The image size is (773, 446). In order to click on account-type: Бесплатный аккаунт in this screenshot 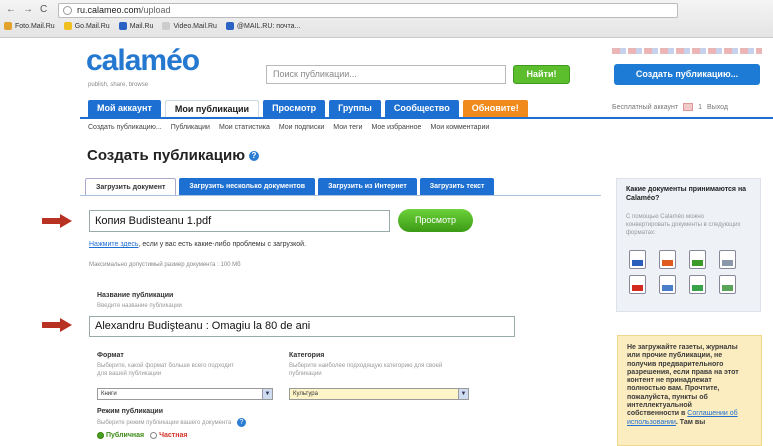, I will do `click(645, 107)`.